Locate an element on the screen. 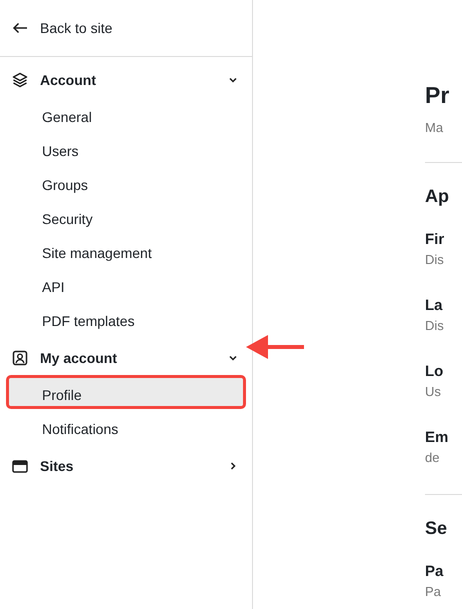  sidebar-group-toggle: My account is located at coordinates (128, 358).